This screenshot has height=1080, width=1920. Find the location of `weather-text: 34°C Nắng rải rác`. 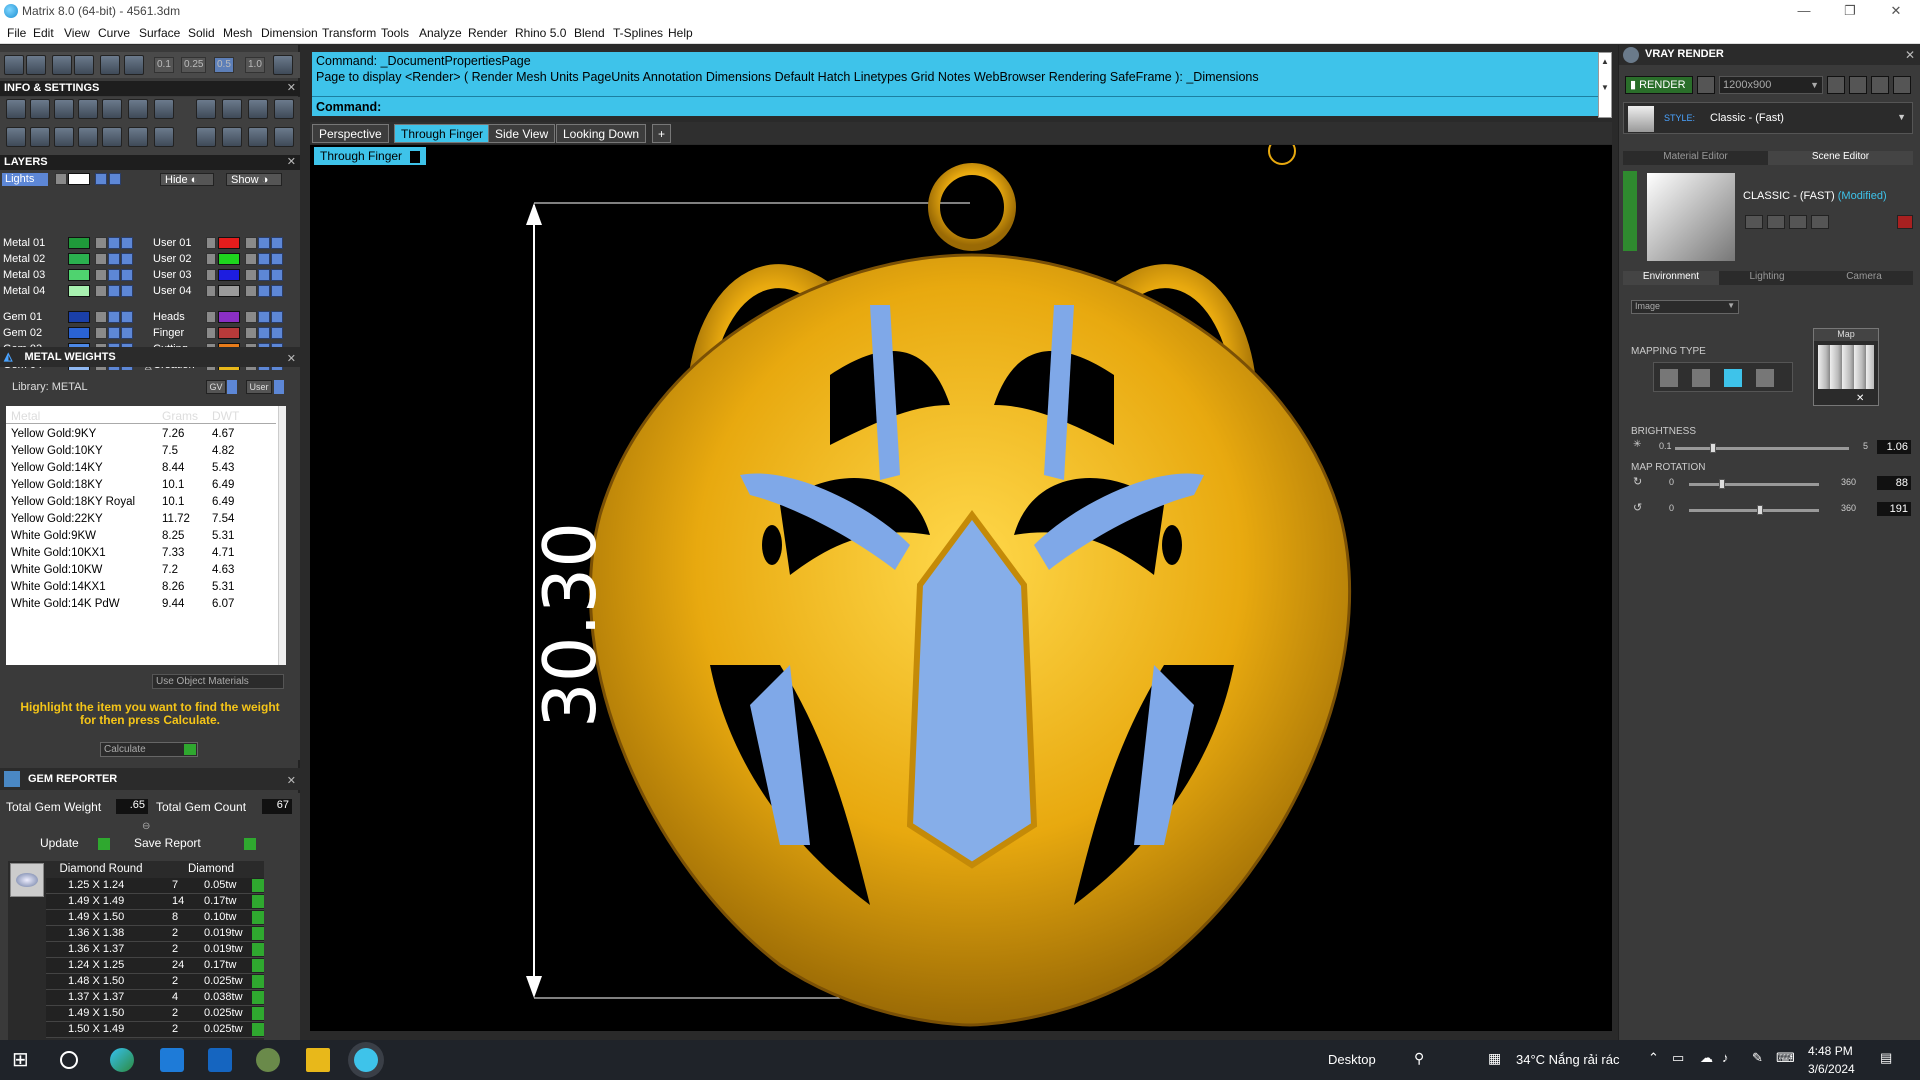

weather-text: 34°C Nắng rải rác is located at coordinates (1567, 1059).